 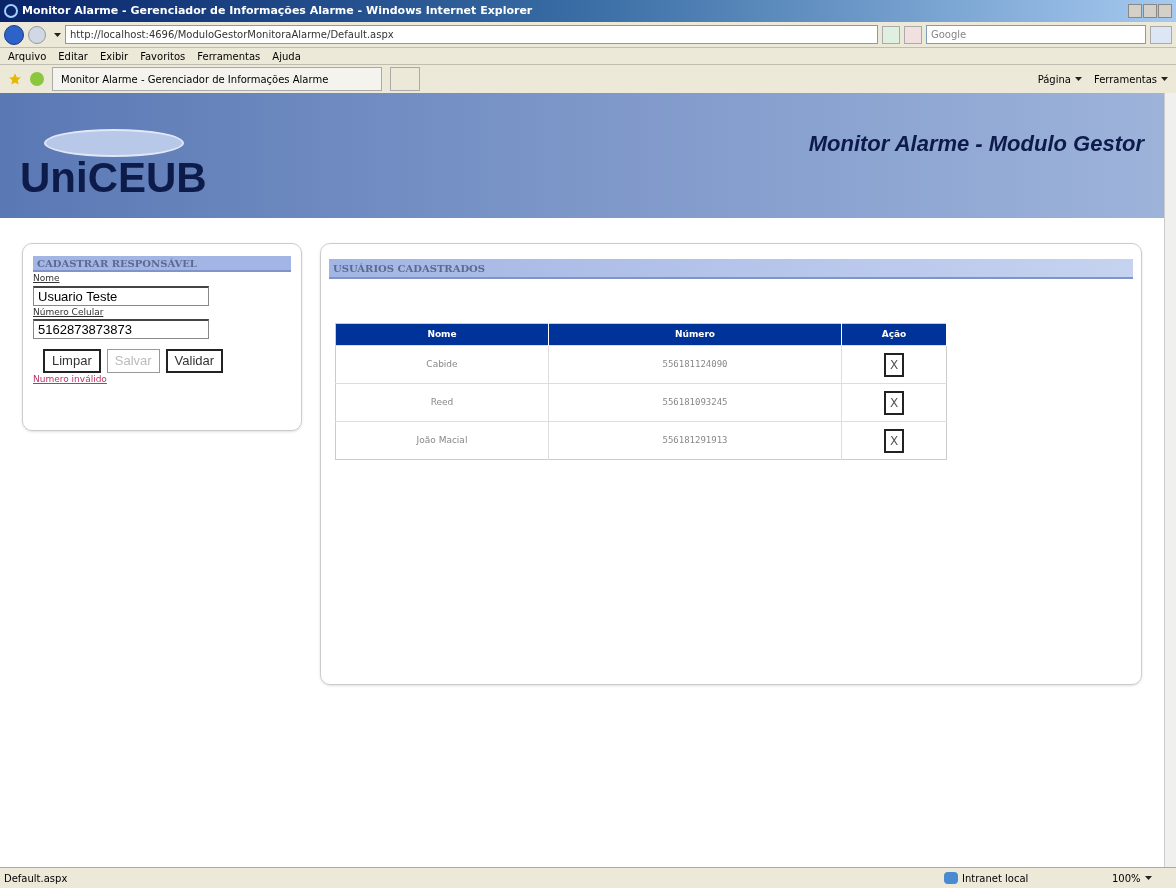 I want to click on status-text: Default.aspx, so click(x=36, y=878).